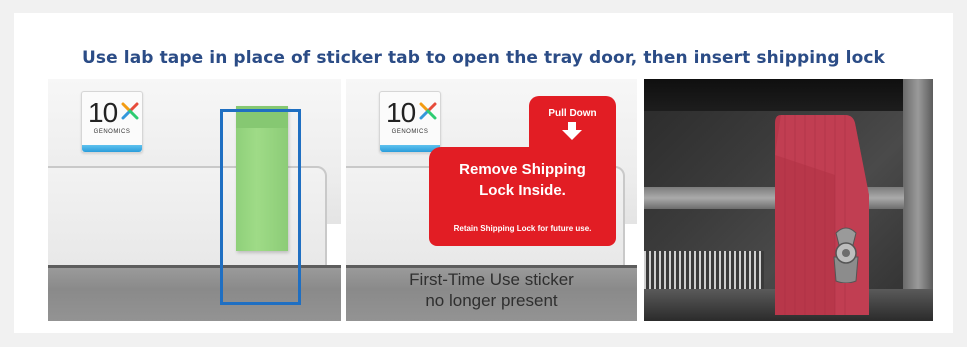 The image size is (967, 347). I want to click on shipping-lock, so click(822, 215).